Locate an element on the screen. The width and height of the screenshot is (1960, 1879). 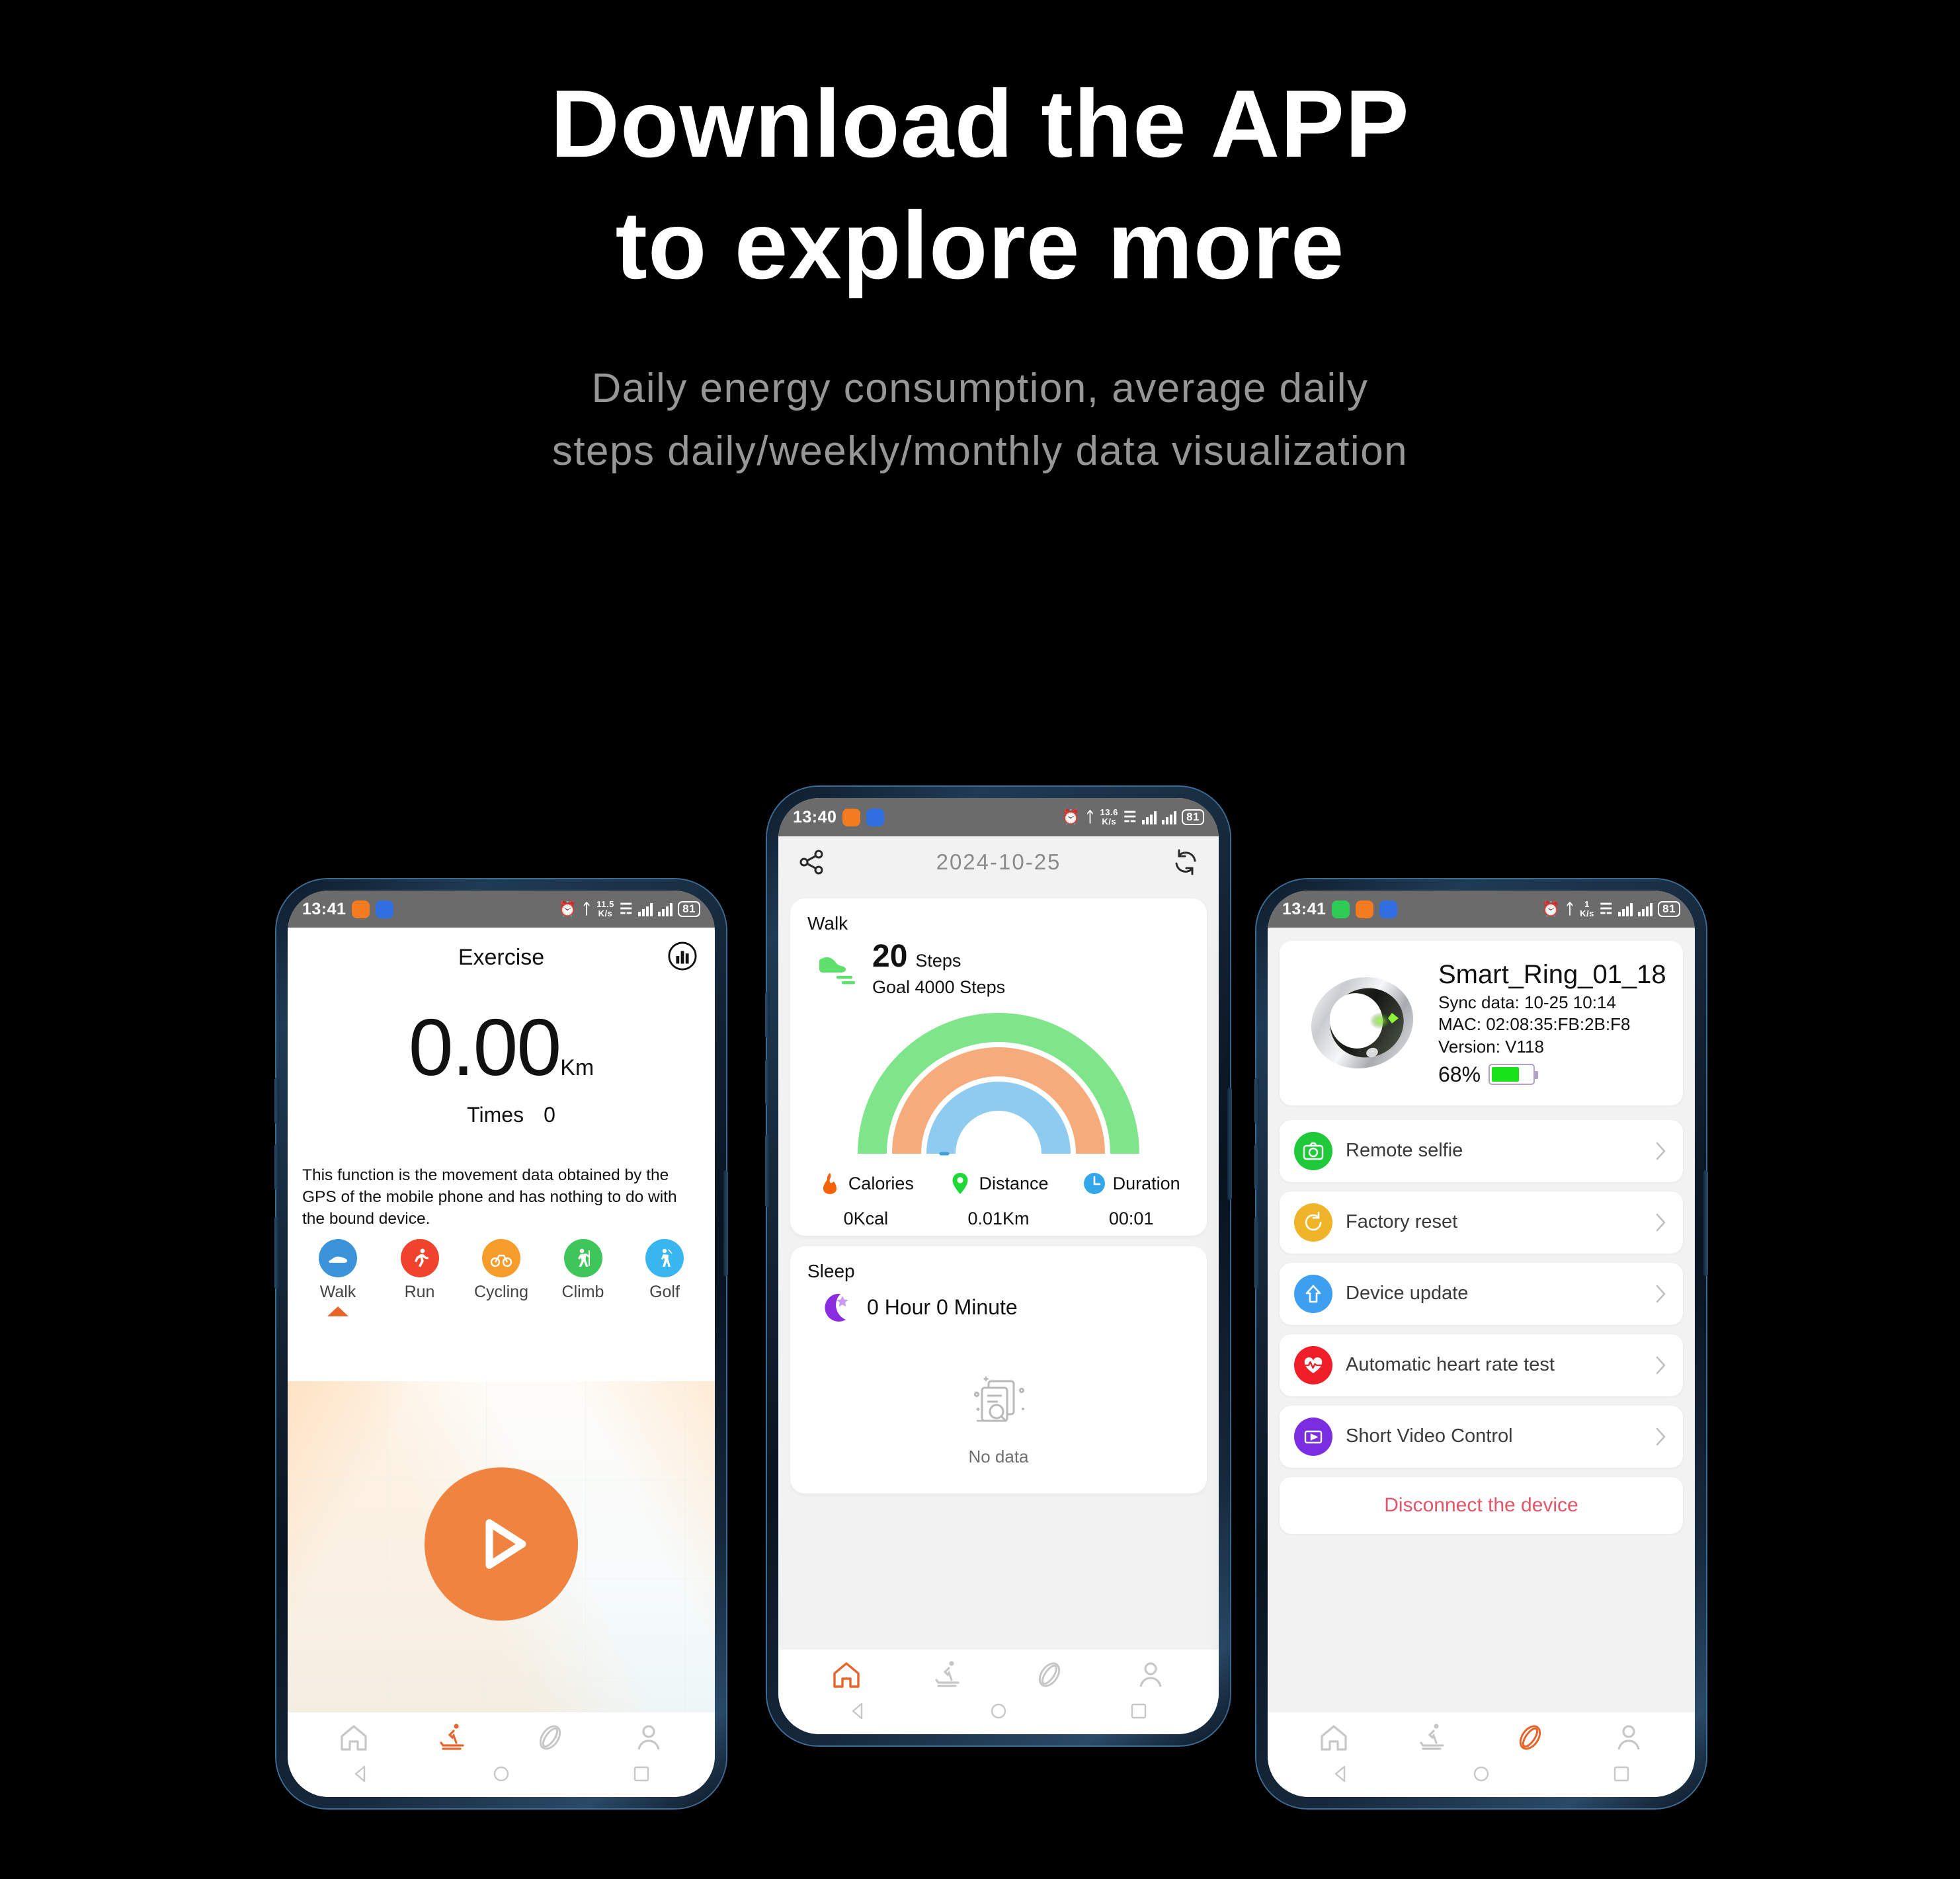
stat-distance-label: Distance is located at coordinates (1014, 1183).